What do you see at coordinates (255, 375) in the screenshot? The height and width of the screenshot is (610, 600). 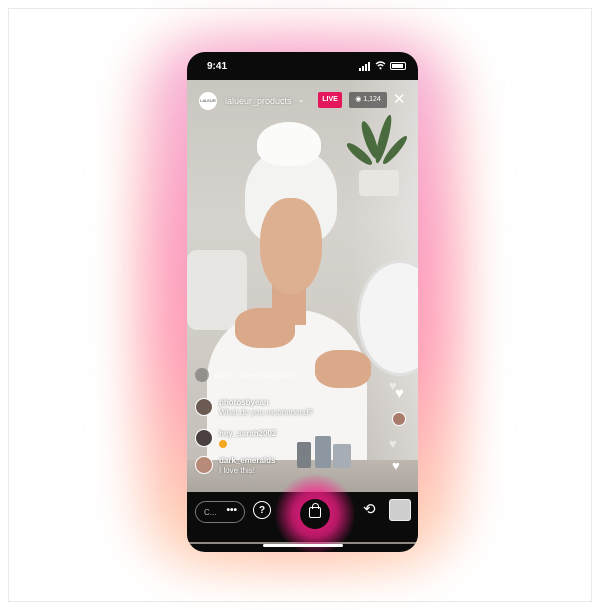 I see `joined-notice: travis_shreds18 joined` at bounding box center [255, 375].